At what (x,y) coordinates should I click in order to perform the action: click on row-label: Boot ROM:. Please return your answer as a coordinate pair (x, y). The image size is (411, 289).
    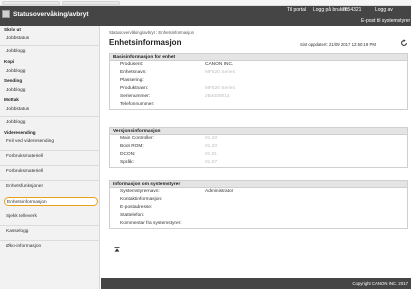
    Looking at the image, I should click on (132, 146).